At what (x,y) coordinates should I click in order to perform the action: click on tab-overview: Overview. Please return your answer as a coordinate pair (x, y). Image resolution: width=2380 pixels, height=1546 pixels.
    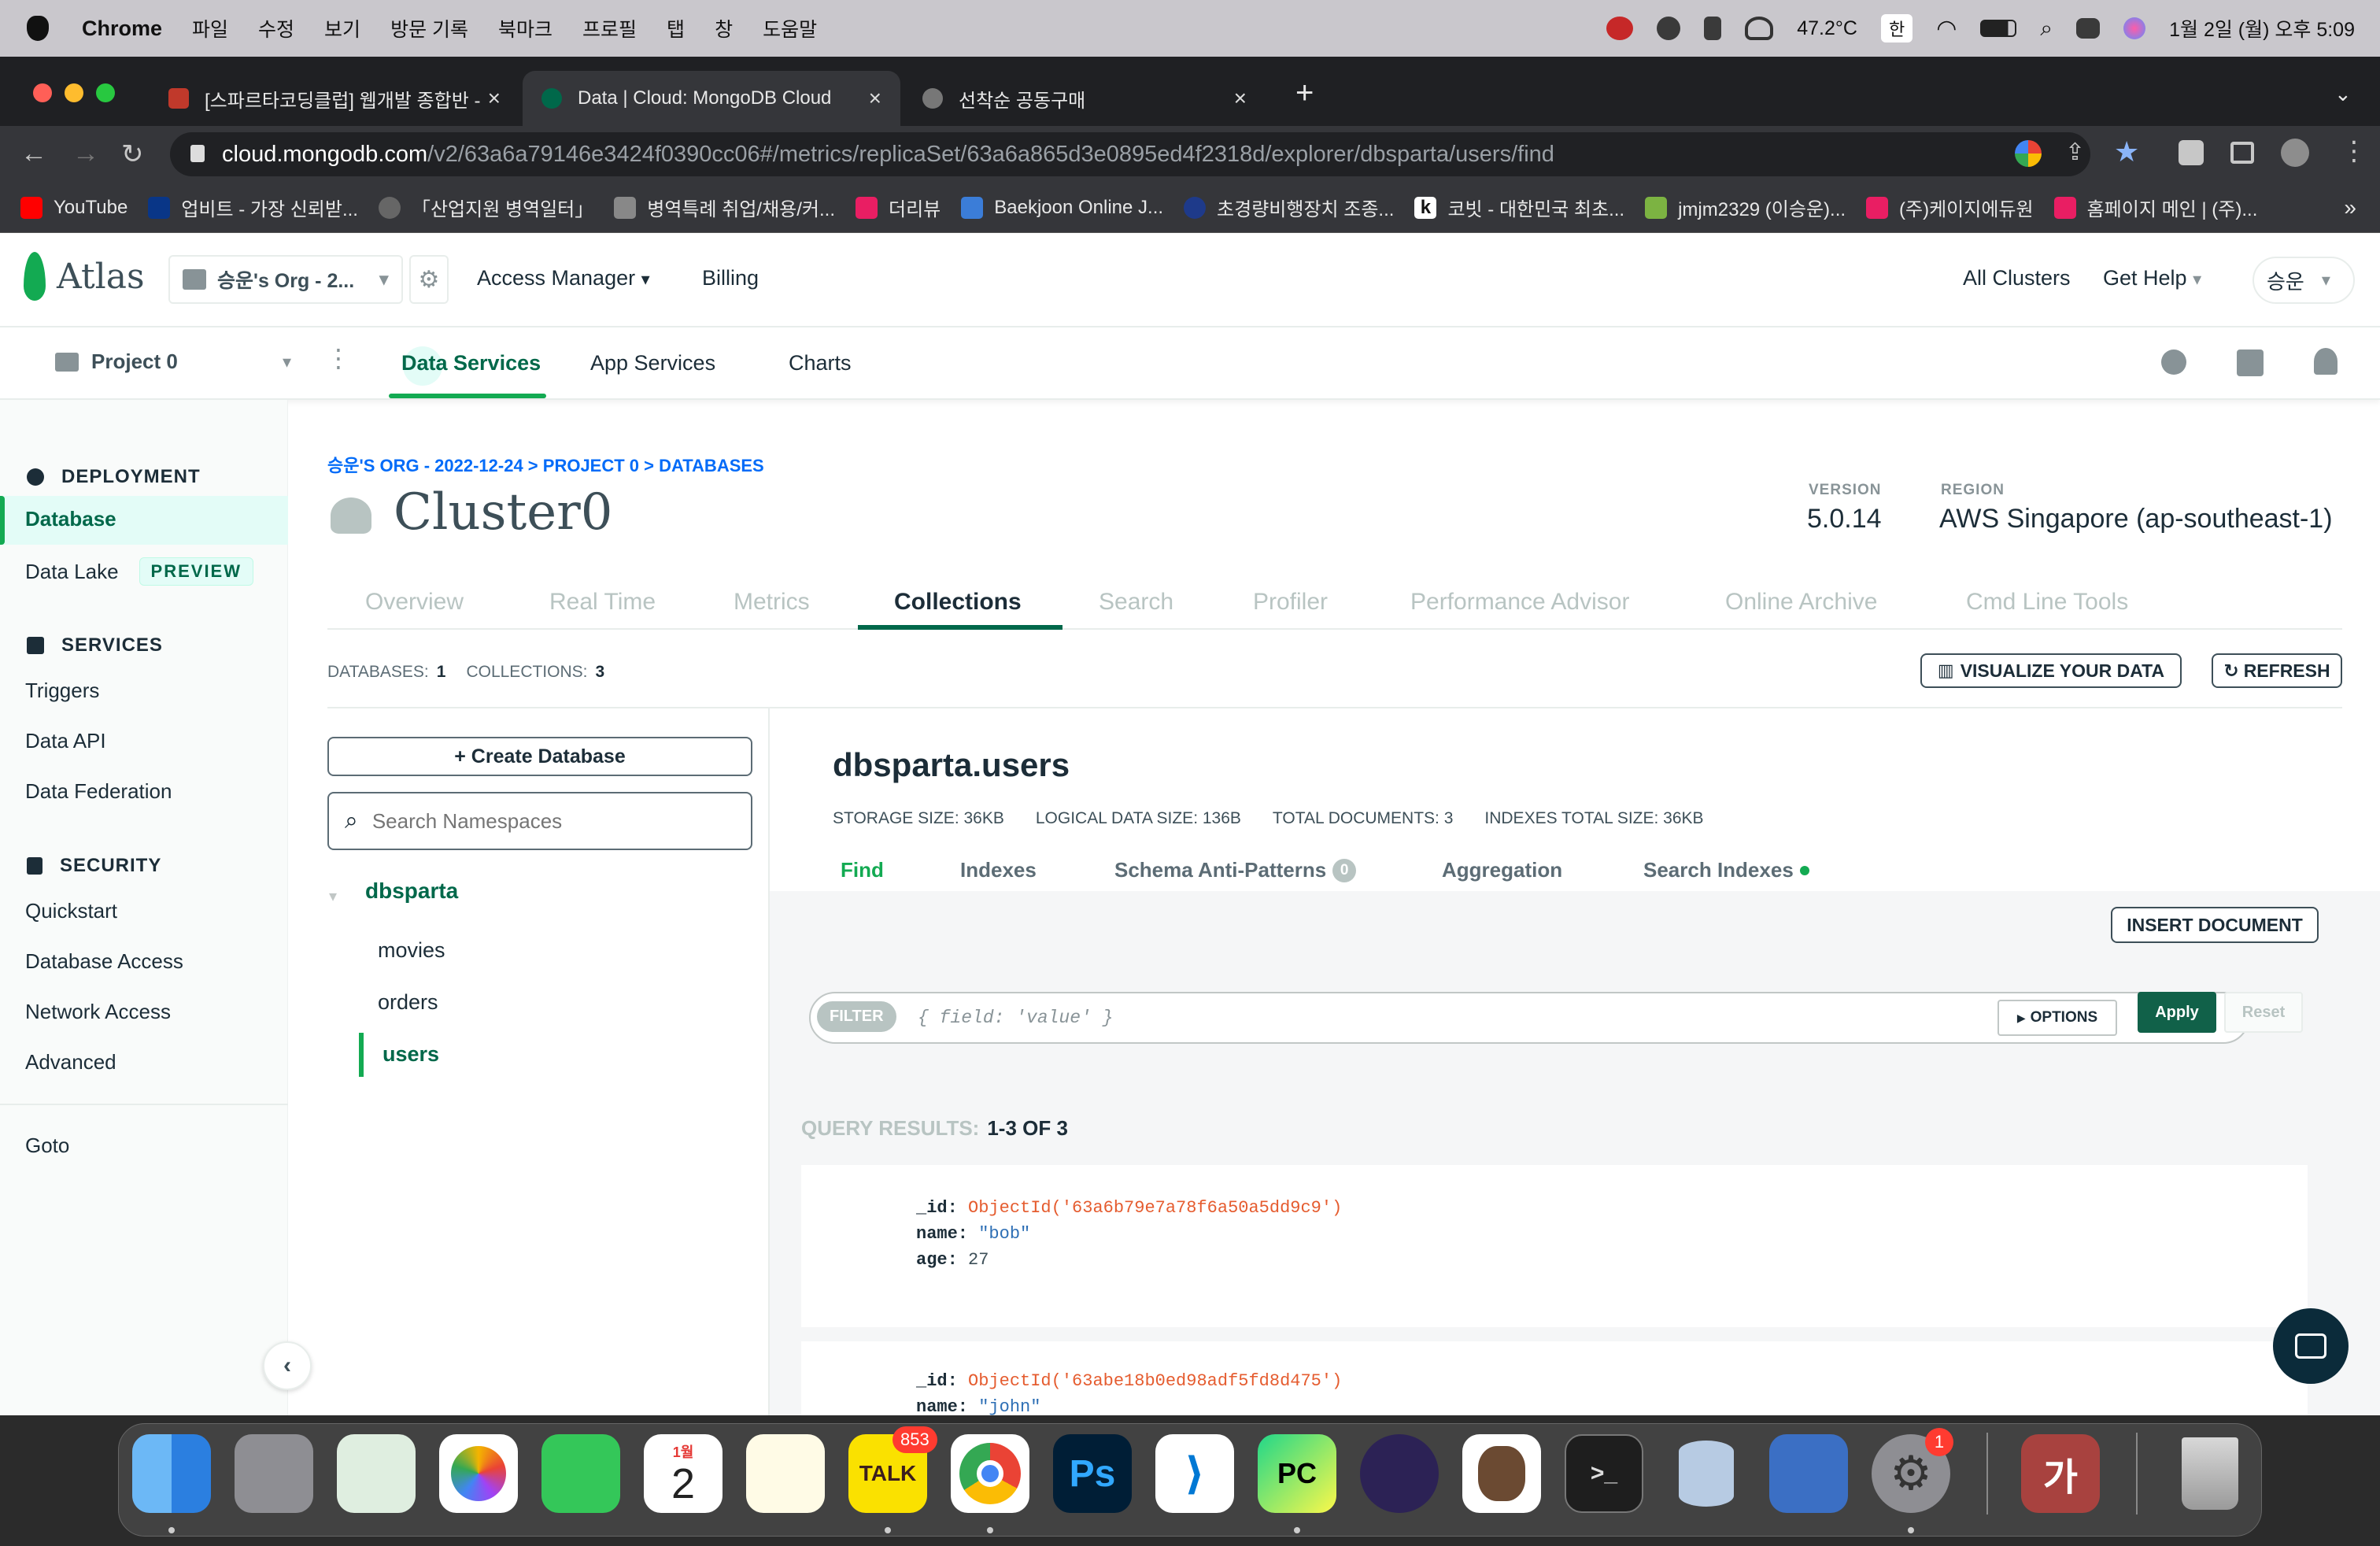
    Looking at the image, I should click on (414, 602).